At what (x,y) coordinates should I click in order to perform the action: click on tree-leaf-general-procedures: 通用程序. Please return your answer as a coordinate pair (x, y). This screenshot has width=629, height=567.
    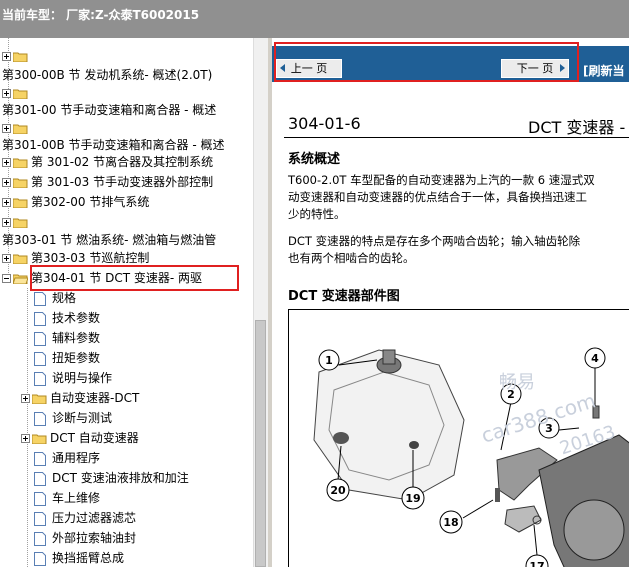
    Looking at the image, I should click on (67, 458).